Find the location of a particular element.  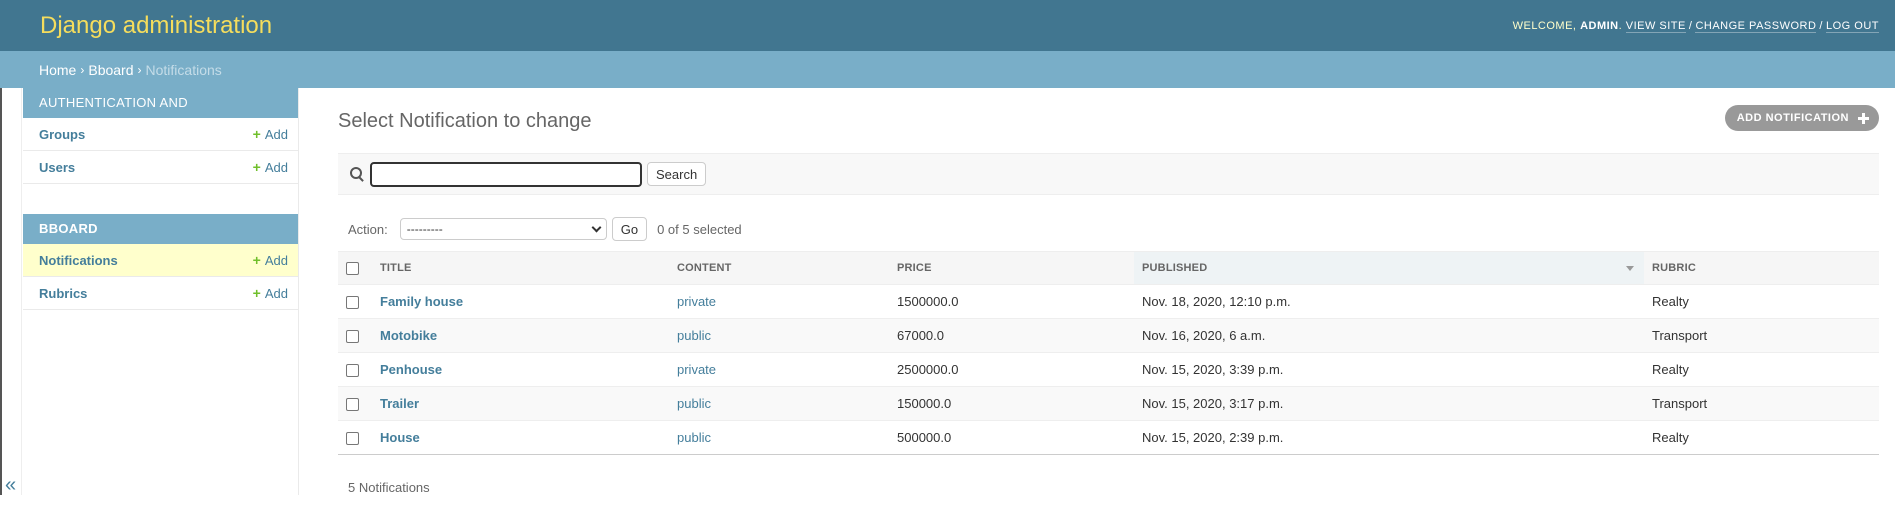

action-label: Action: is located at coordinates (368, 229).